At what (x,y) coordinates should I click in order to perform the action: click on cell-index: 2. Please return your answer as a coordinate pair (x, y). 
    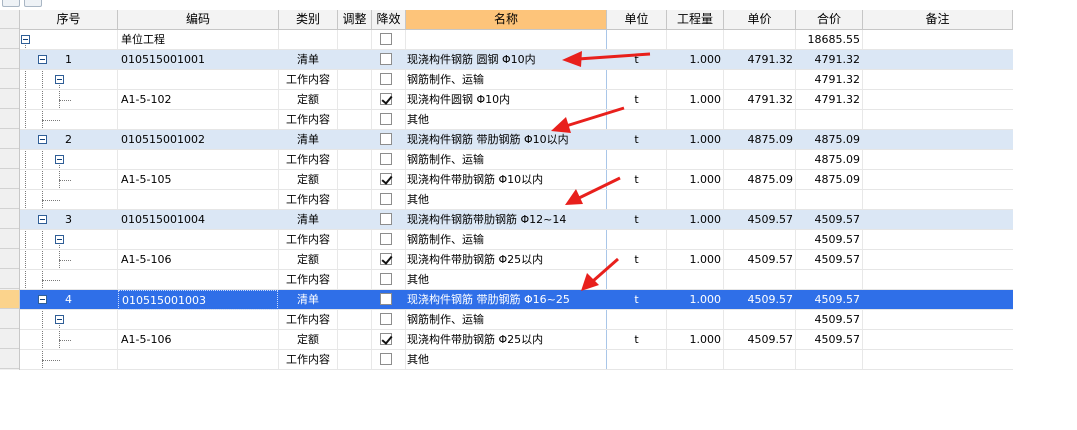
    Looking at the image, I should click on (68, 140).